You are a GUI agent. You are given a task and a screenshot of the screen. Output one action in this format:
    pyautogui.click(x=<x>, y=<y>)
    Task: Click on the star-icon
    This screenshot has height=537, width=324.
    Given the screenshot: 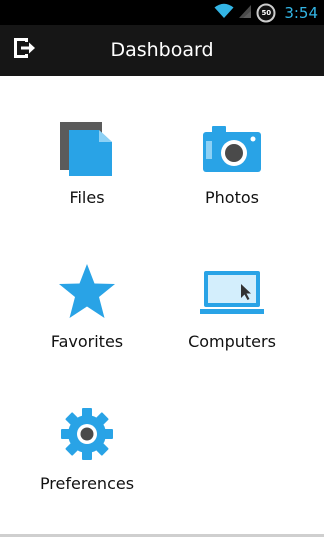 What is the action you would take?
    pyautogui.click(x=87, y=292)
    